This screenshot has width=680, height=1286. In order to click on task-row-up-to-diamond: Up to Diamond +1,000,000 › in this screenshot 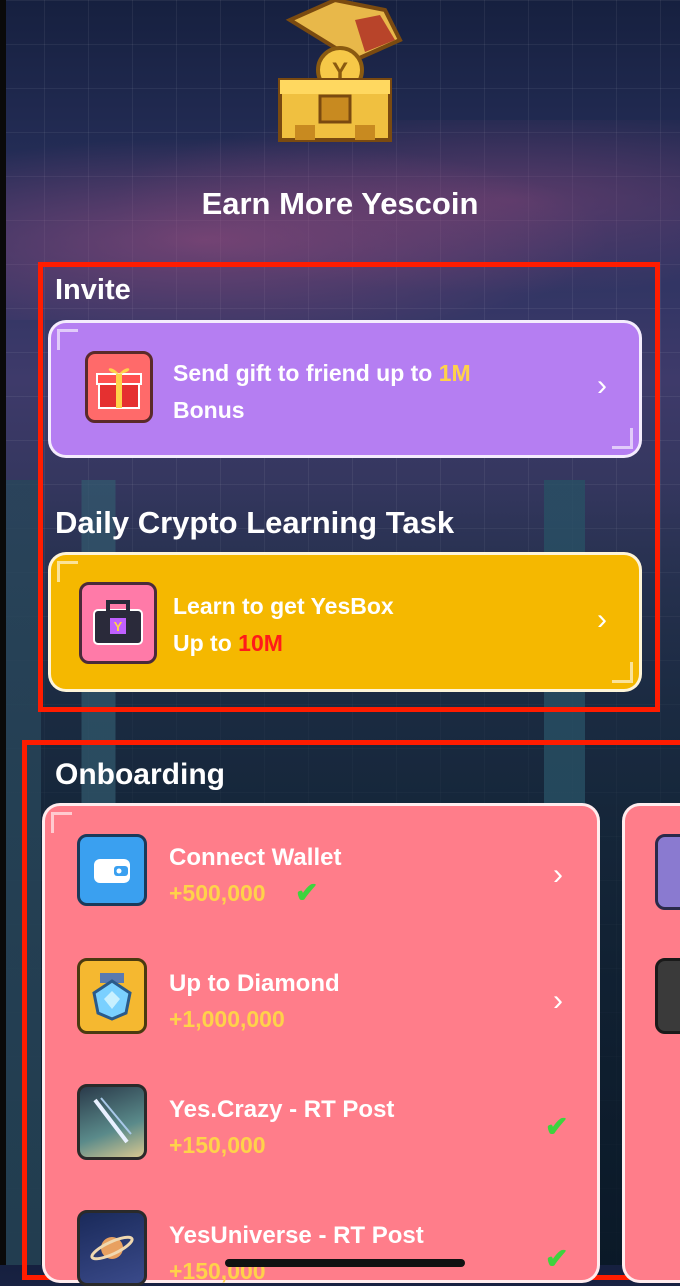, I will do `click(321, 992)`.